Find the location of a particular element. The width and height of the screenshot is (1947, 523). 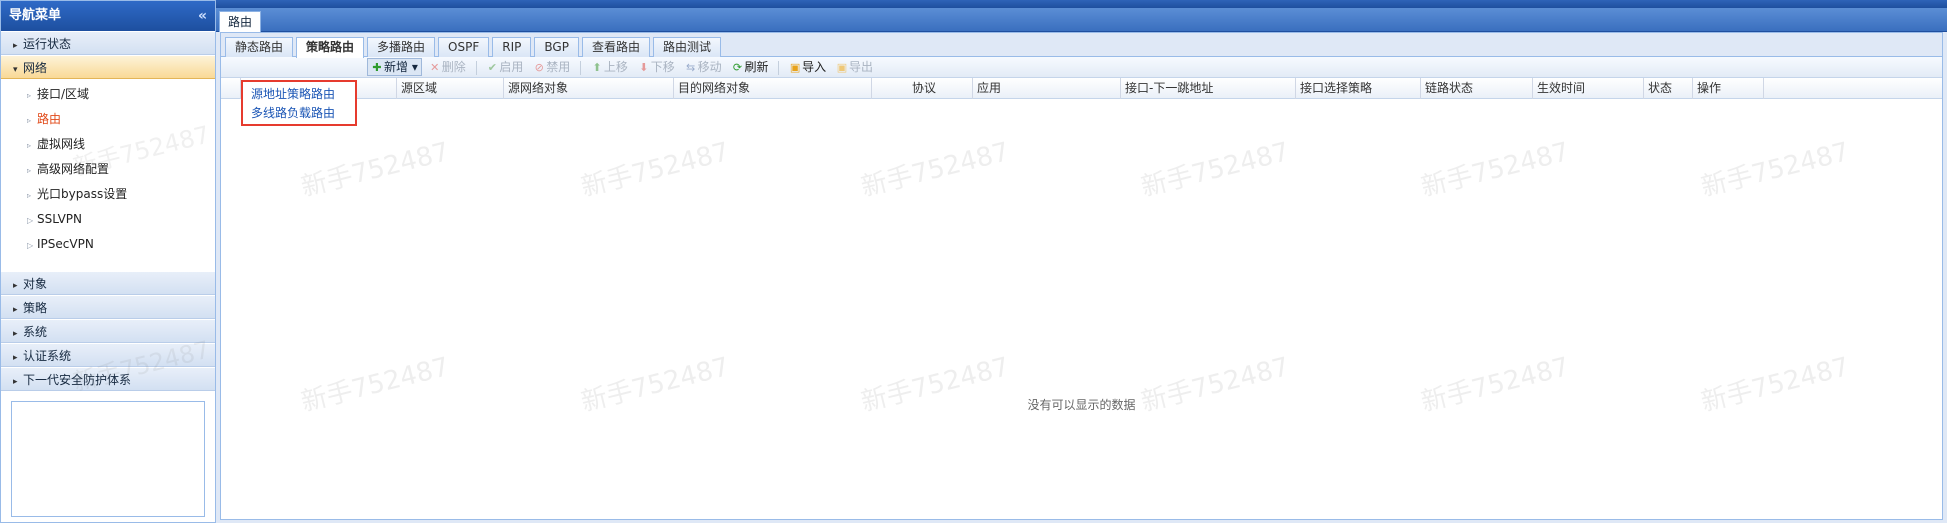

add-dropdown-menu: 源地址策略路由 多线路负载路由 is located at coordinates (299, 103).